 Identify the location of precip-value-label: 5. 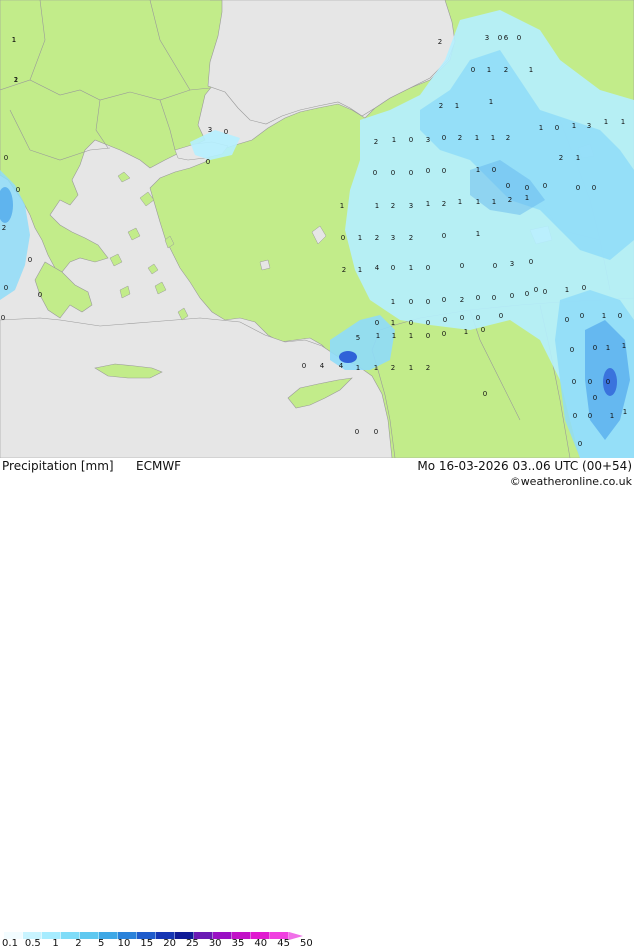
(358, 338).